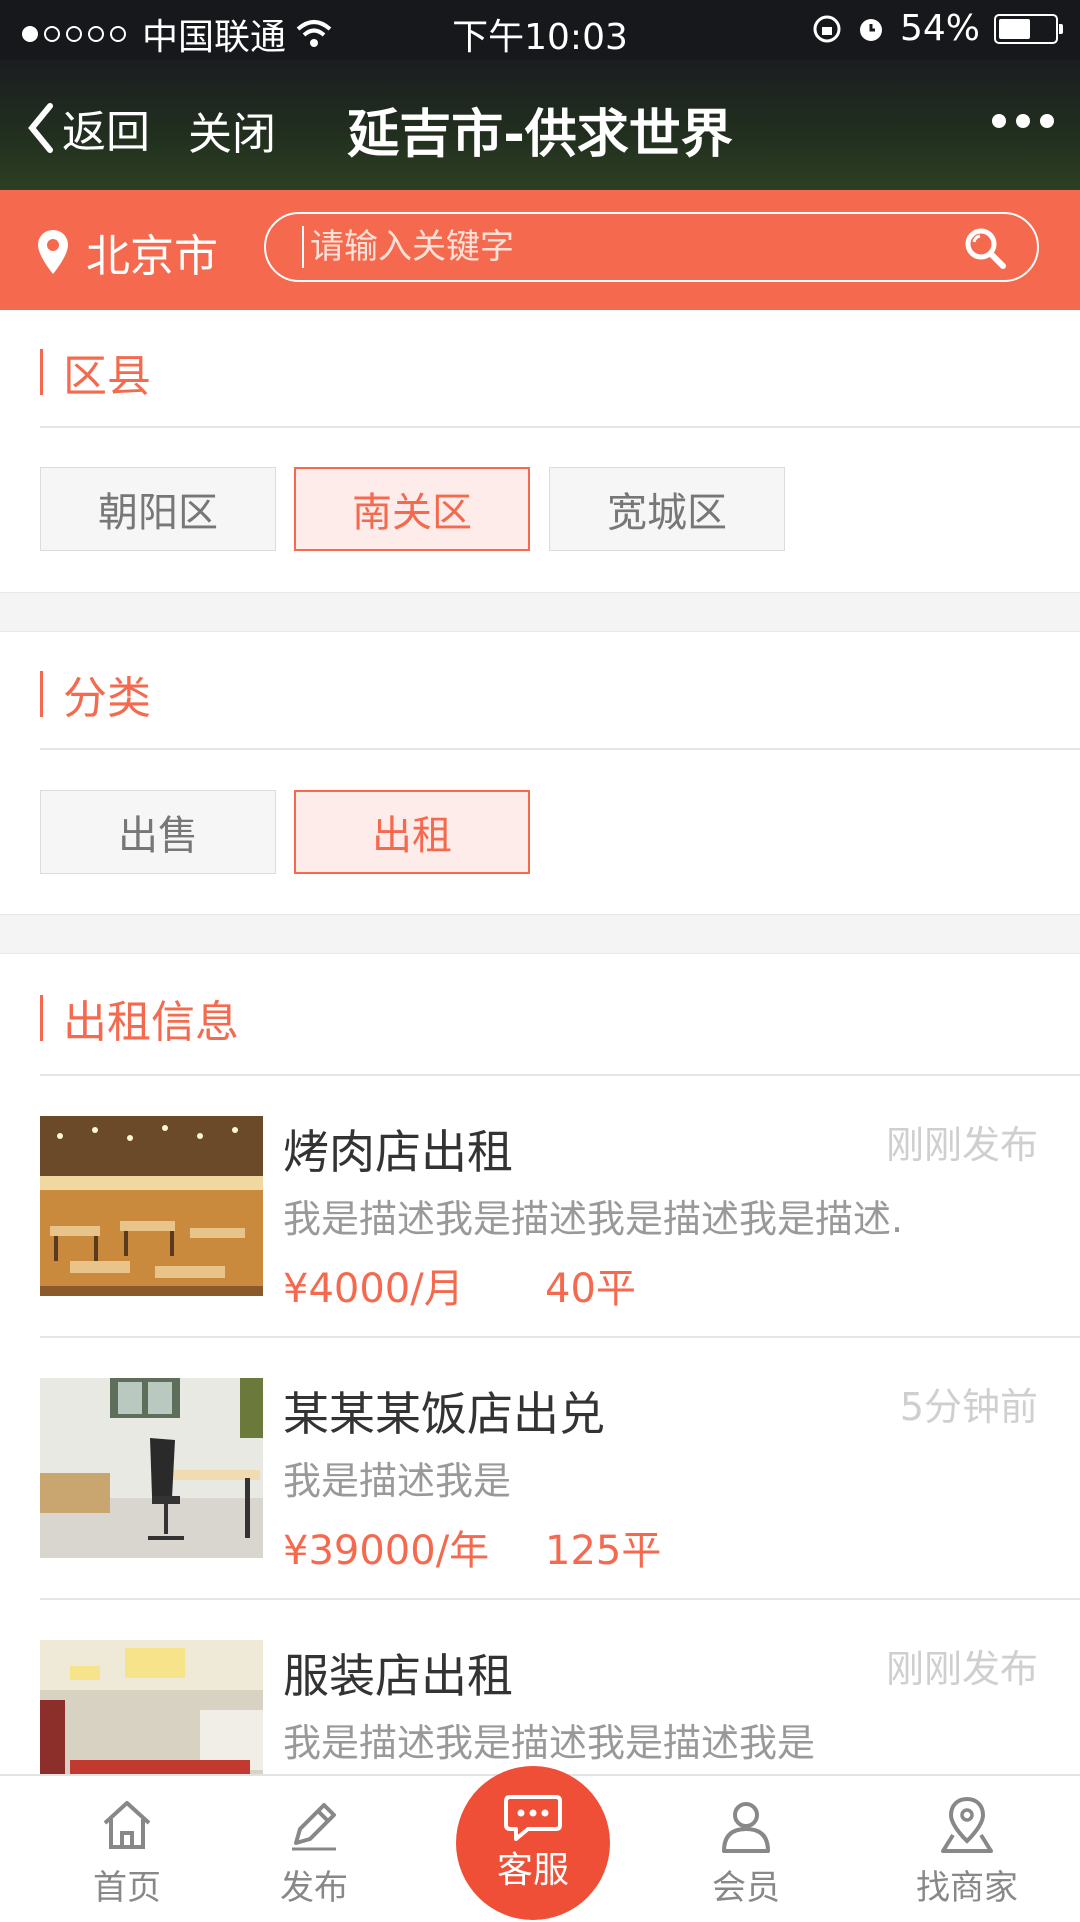 This screenshot has width=1080, height=1922. I want to click on page-title: 延吉市-供求世界, so click(540, 135).